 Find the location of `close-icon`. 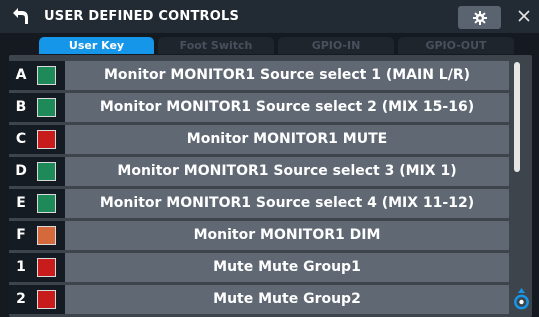

close-icon is located at coordinates (524, 16).